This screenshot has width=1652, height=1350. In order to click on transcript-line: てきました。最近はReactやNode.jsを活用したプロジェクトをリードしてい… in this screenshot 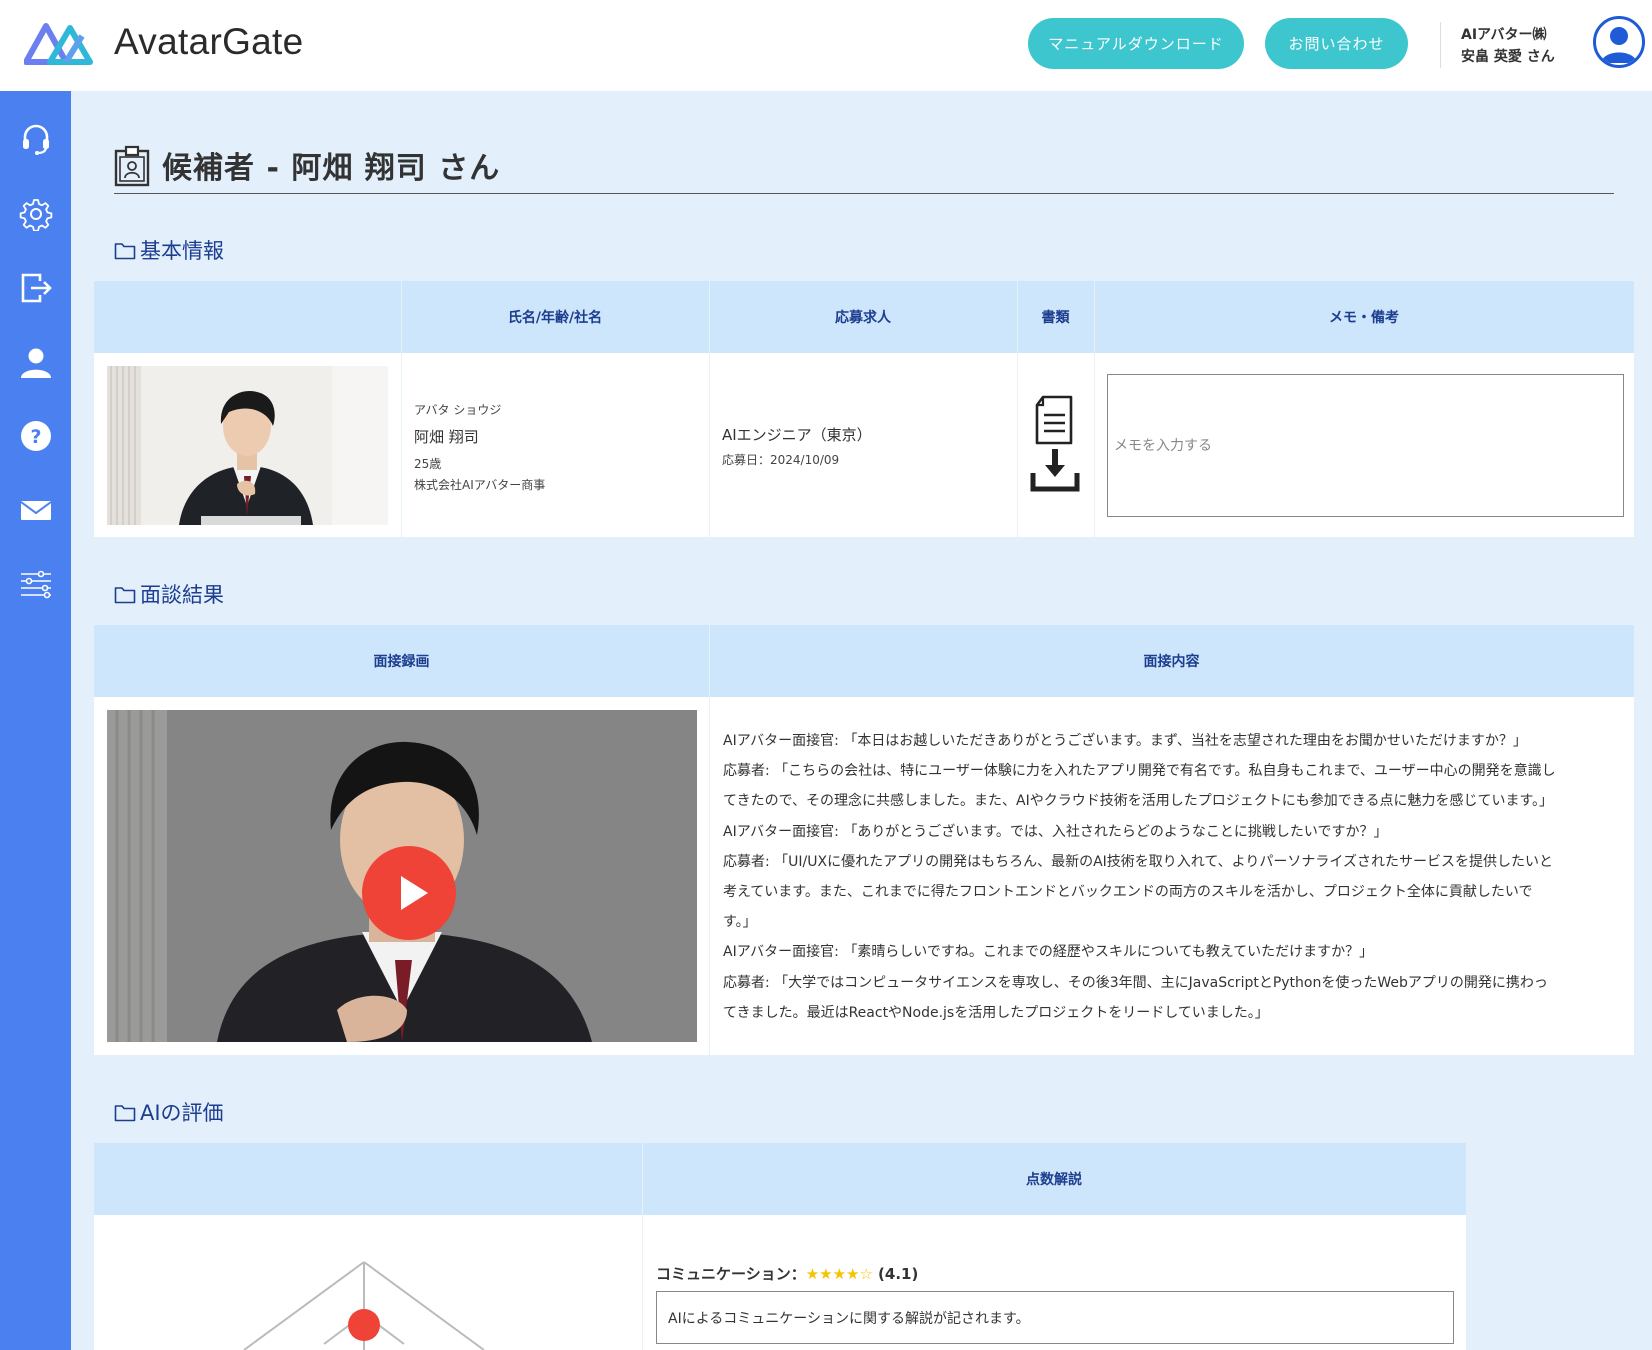, I will do `click(996, 1012)`.